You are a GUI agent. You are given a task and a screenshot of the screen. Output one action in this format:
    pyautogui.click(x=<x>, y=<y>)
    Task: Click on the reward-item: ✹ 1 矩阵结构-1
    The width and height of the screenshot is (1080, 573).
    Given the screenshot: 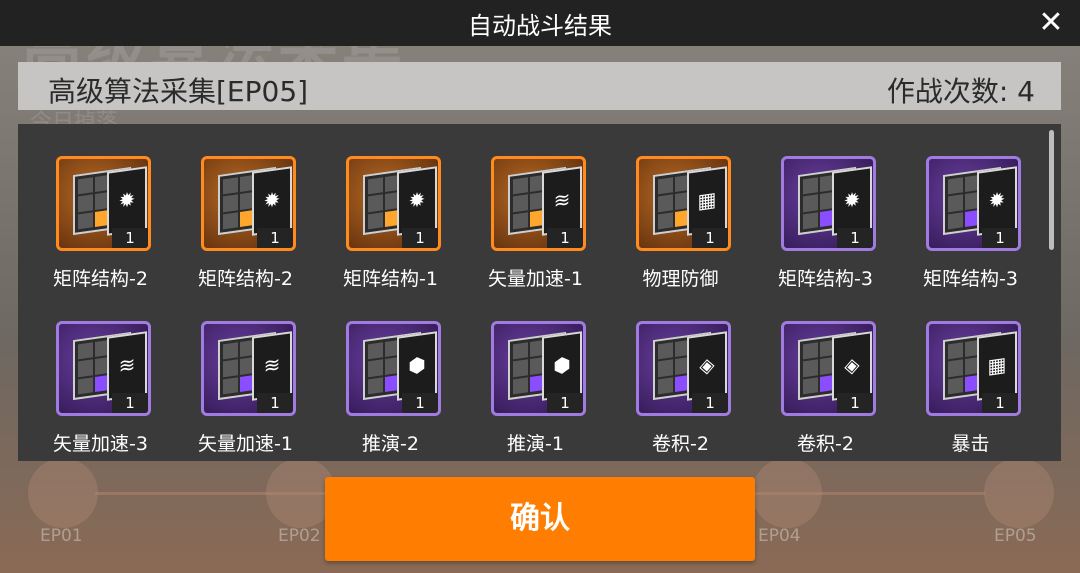 What is the action you would take?
    pyautogui.click(x=410, y=228)
    